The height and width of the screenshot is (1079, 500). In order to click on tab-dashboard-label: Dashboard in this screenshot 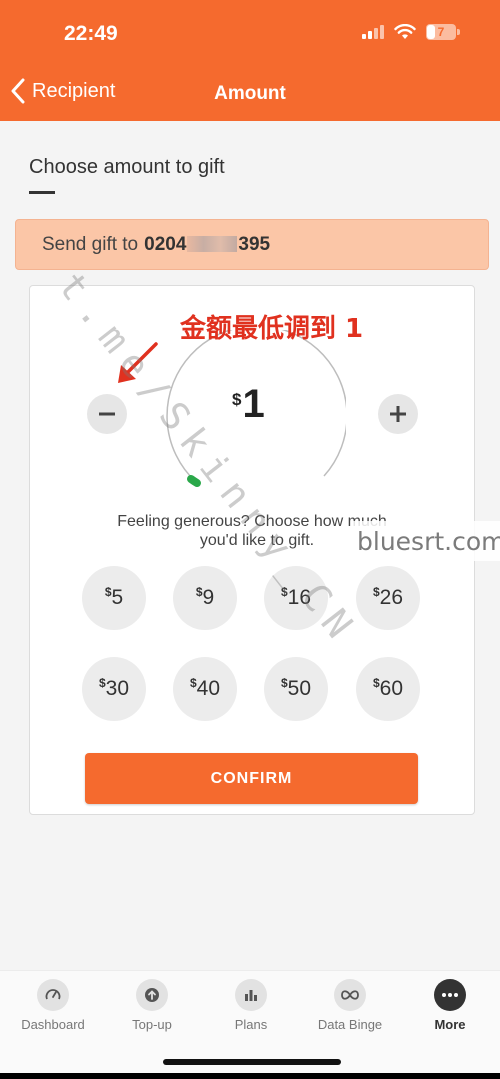, I will do `click(53, 1024)`.